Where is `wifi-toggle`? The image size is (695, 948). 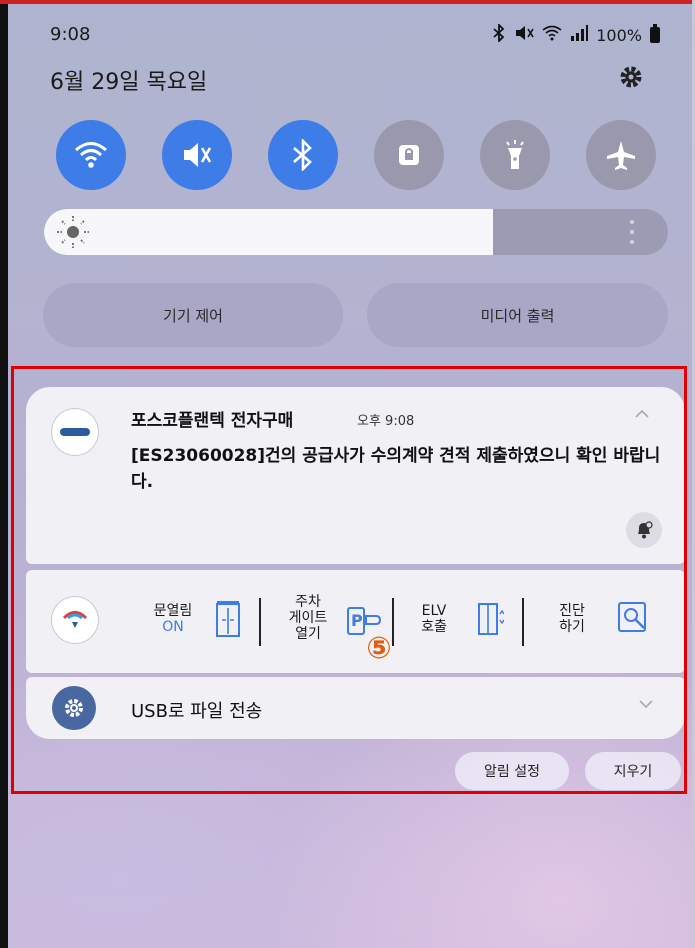
wifi-toggle is located at coordinates (91, 155).